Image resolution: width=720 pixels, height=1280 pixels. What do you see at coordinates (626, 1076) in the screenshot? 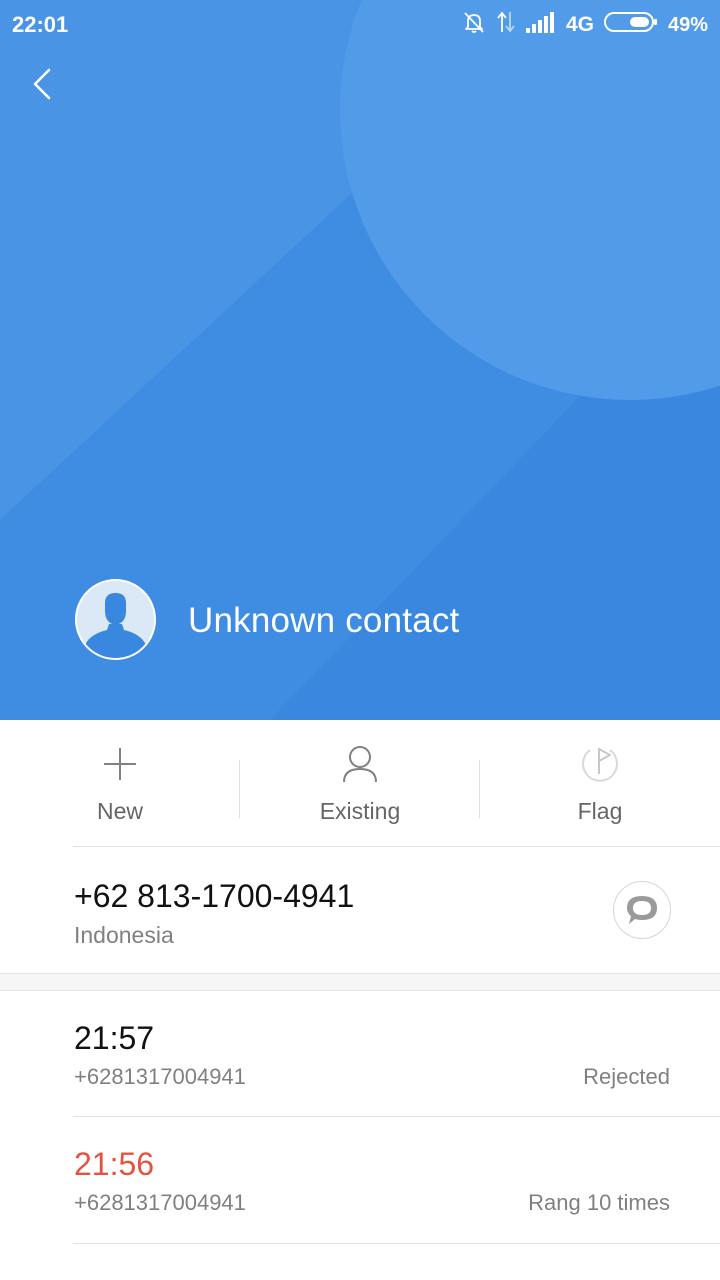
I see `call-status: Rejected` at bounding box center [626, 1076].